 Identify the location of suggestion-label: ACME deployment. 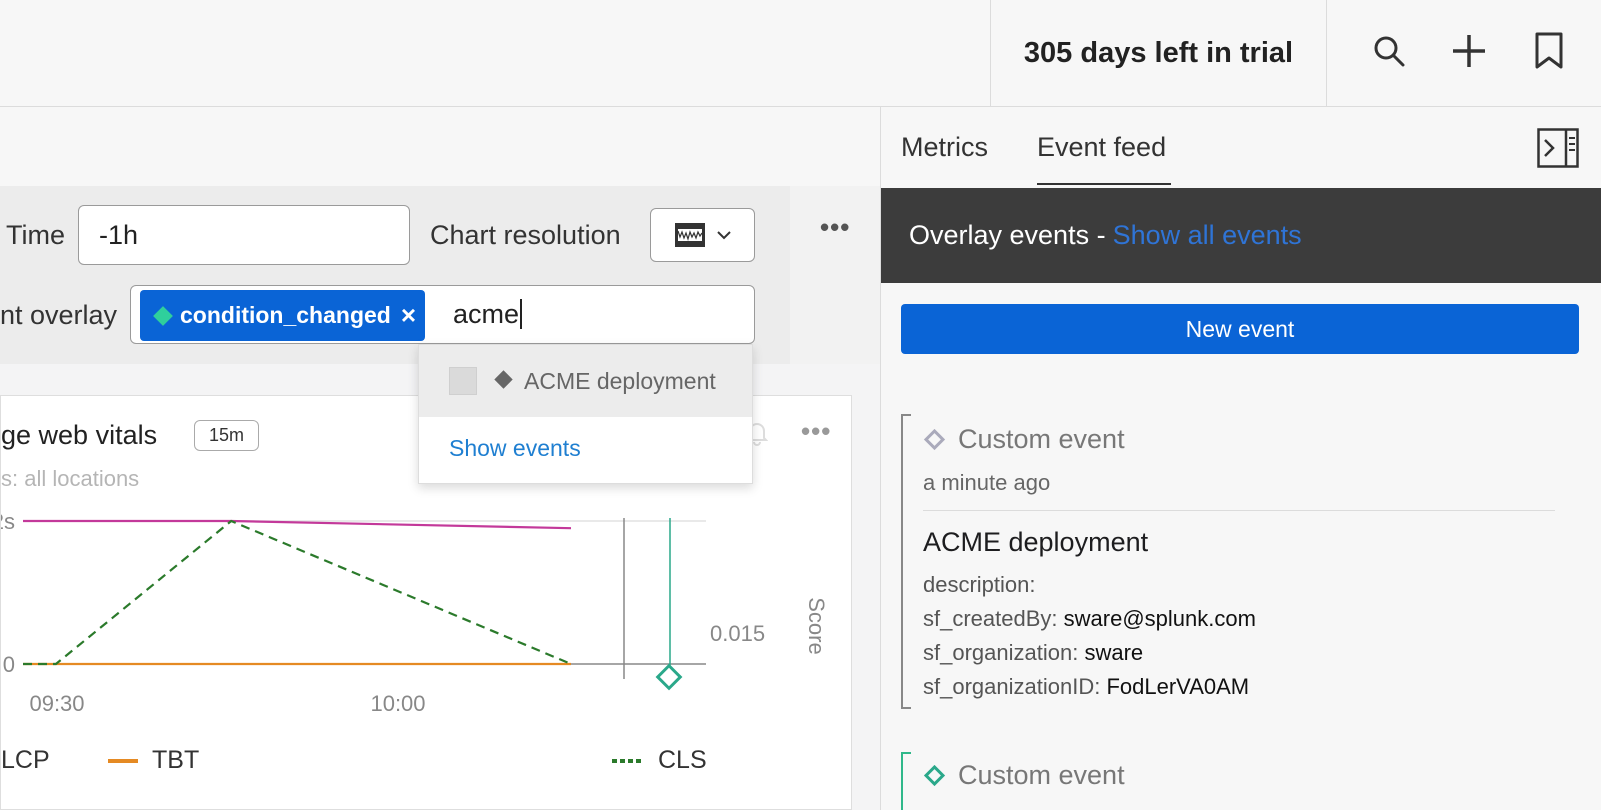
(620, 380).